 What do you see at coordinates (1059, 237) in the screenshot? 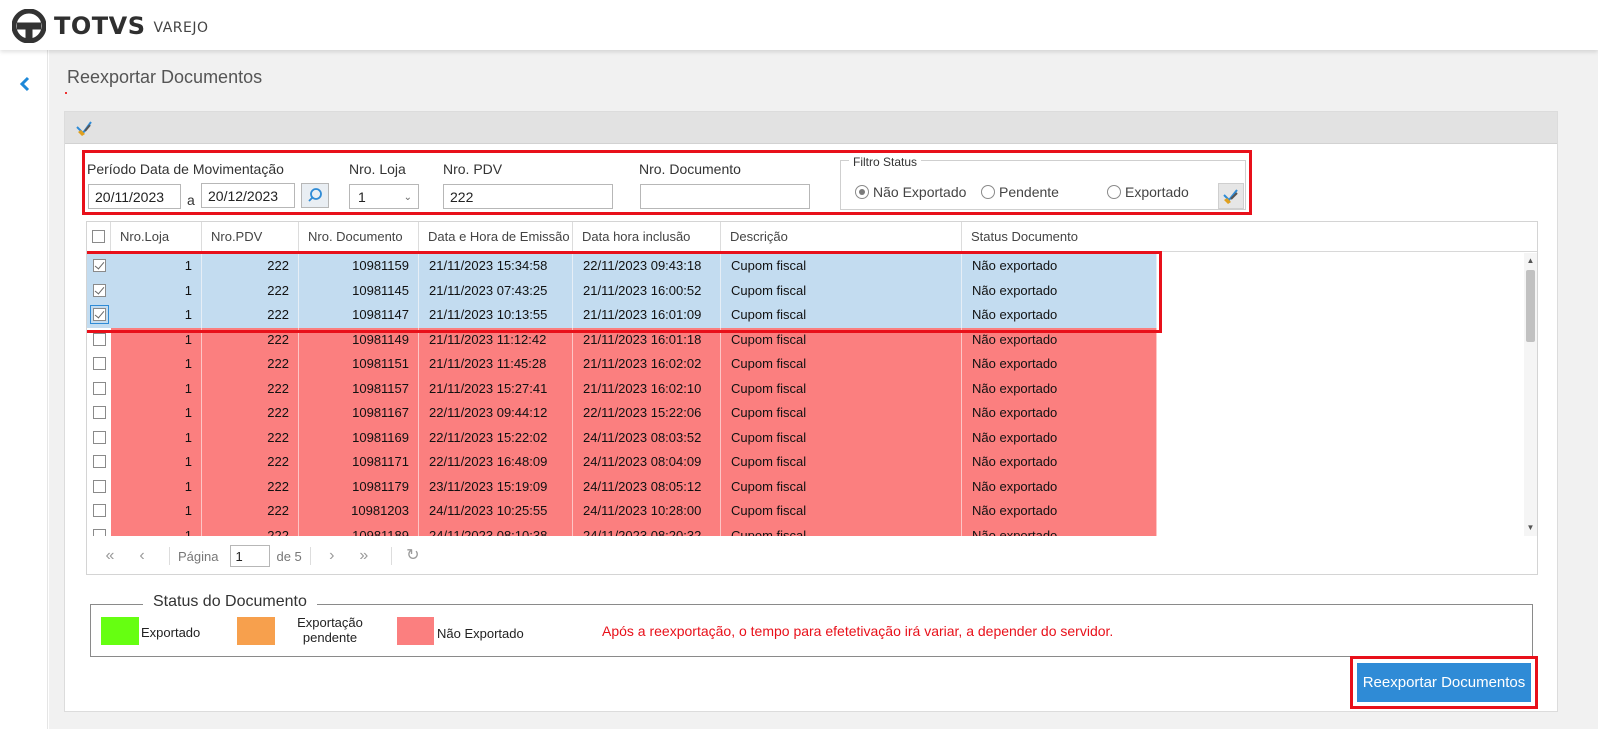
I see `col-header-status: Status Documento` at bounding box center [1059, 237].